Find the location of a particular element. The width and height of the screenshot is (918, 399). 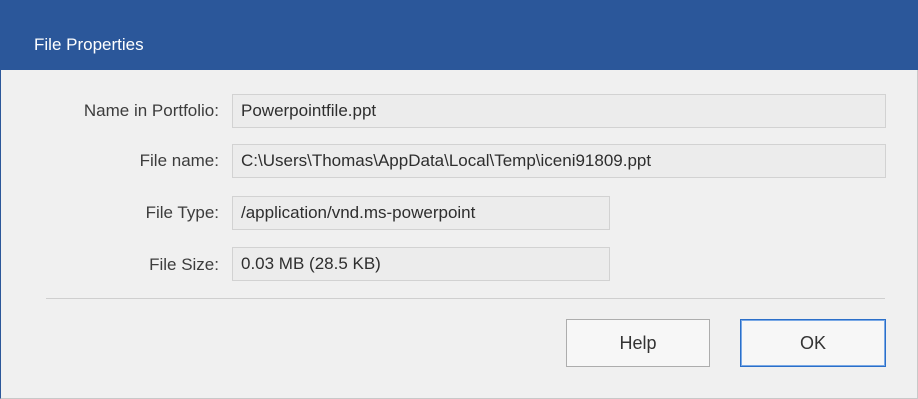

name-in-portfolio-label: Name in Portfolio: is located at coordinates (151, 110).